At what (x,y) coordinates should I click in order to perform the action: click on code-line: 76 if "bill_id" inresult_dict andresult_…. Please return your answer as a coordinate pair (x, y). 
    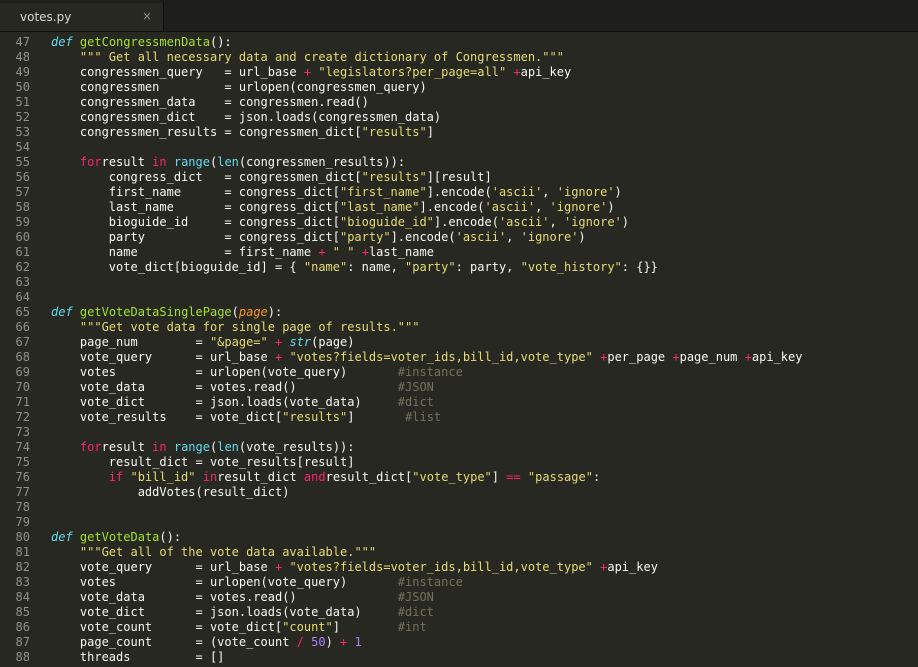
    Looking at the image, I should click on (459, 477).